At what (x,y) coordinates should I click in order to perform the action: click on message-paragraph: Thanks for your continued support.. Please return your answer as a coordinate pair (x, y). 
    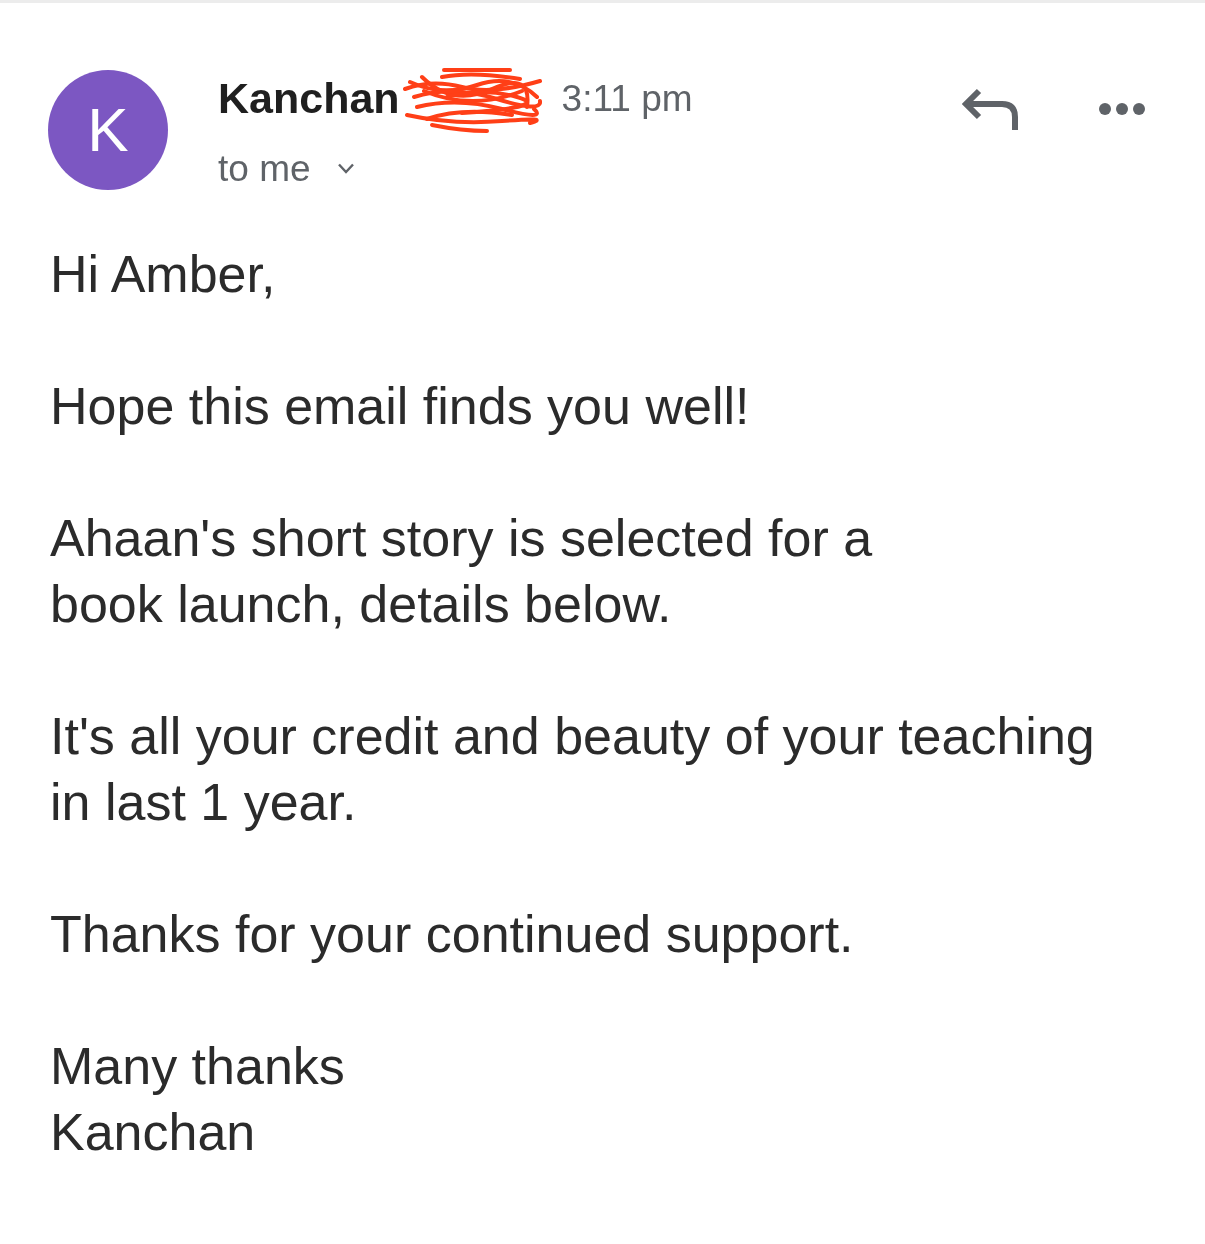
    Looking at the image, I should click on (452, 934).